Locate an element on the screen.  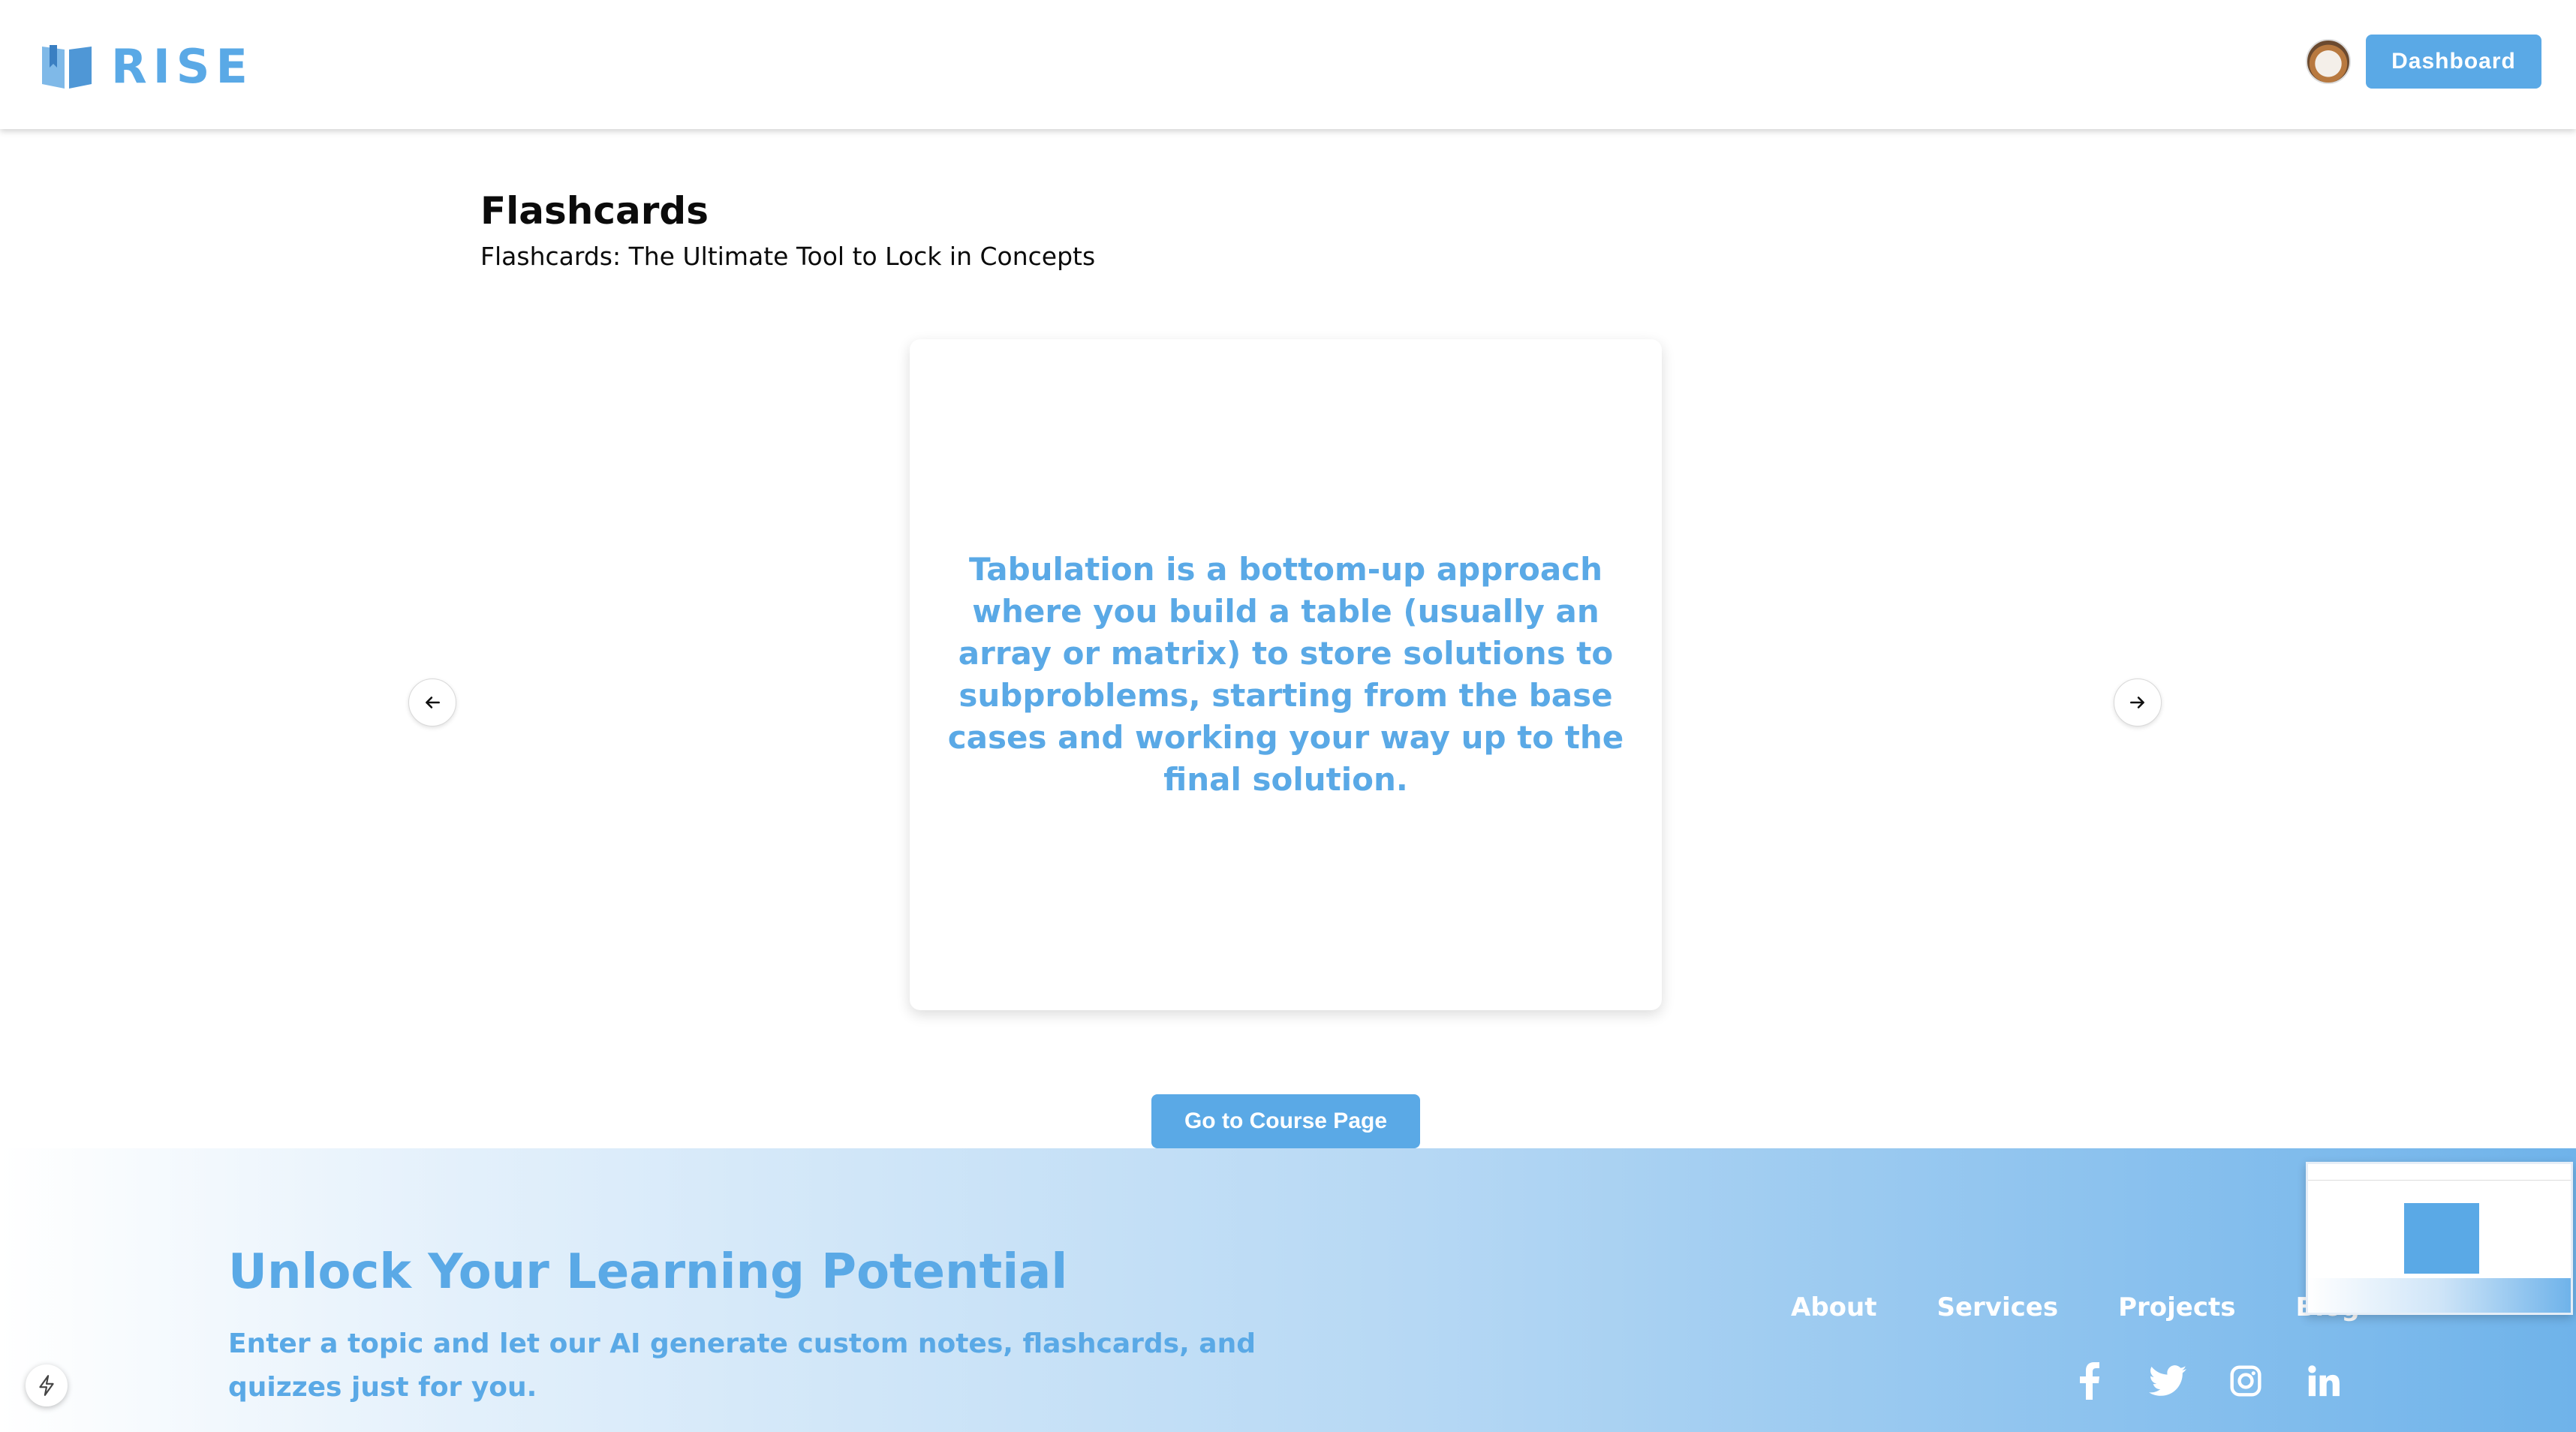
footer-link-services: Services is located at coordinates (1997, 1307).